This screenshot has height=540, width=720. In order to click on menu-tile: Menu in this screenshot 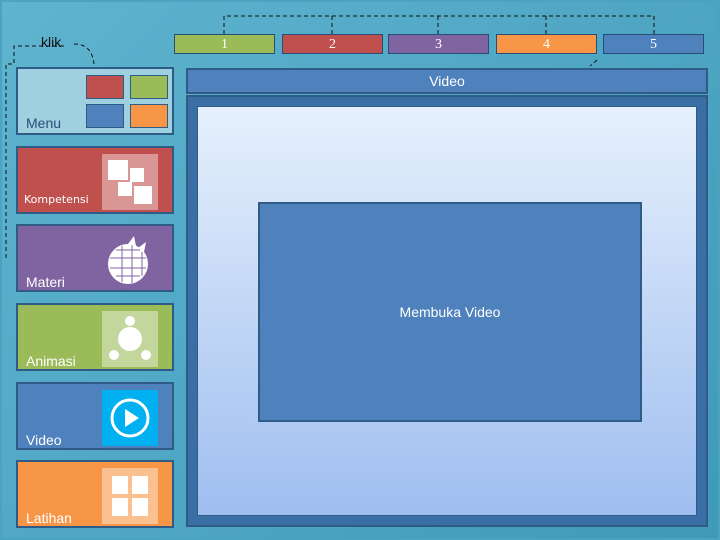, I will do `click(95, 101)`.